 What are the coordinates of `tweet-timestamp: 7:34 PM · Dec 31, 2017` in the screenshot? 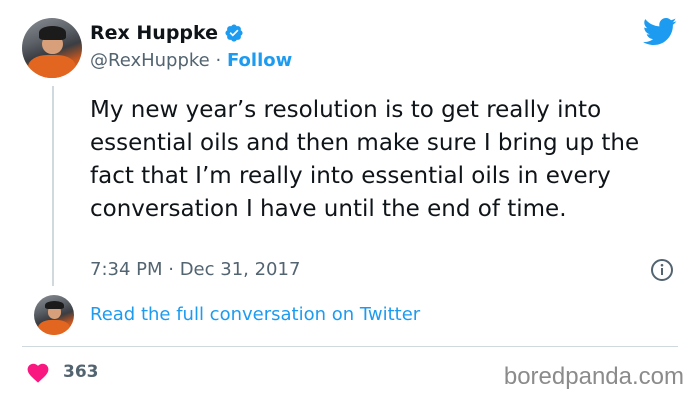 It's located at (195, 269).